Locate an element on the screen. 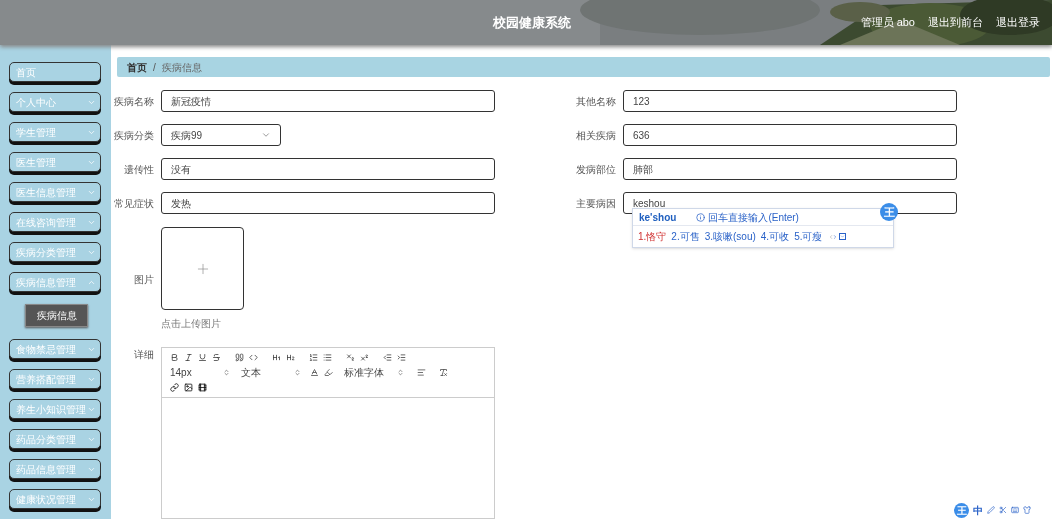  shirt-icon is located at coordinates (1027, 510).